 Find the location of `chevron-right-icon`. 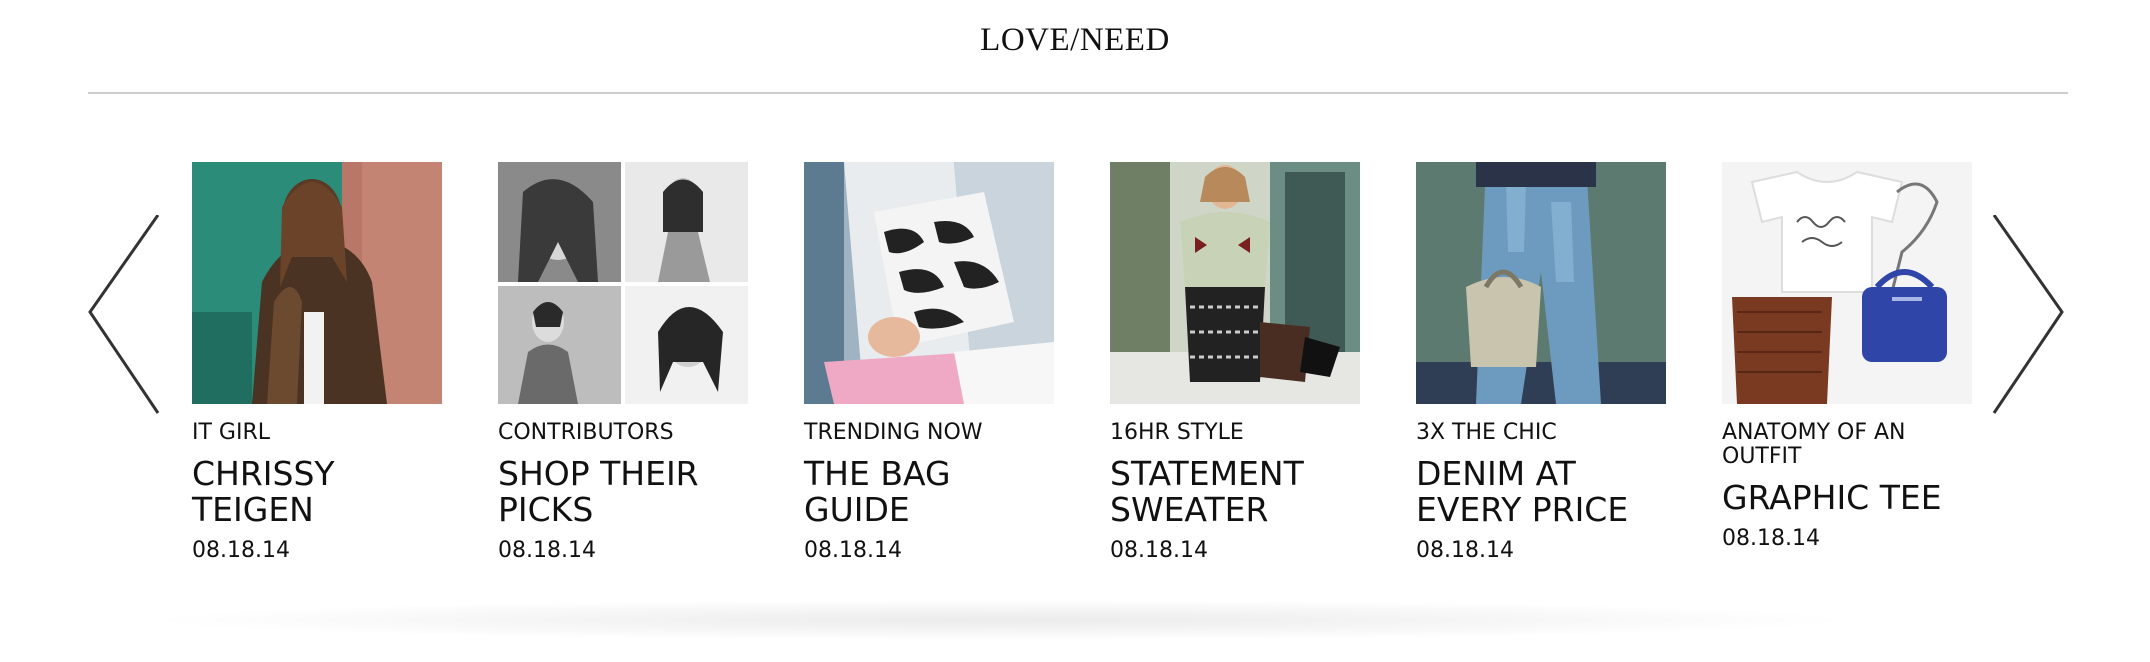

chevron-right-icon is located at coordinates (2028, 314).